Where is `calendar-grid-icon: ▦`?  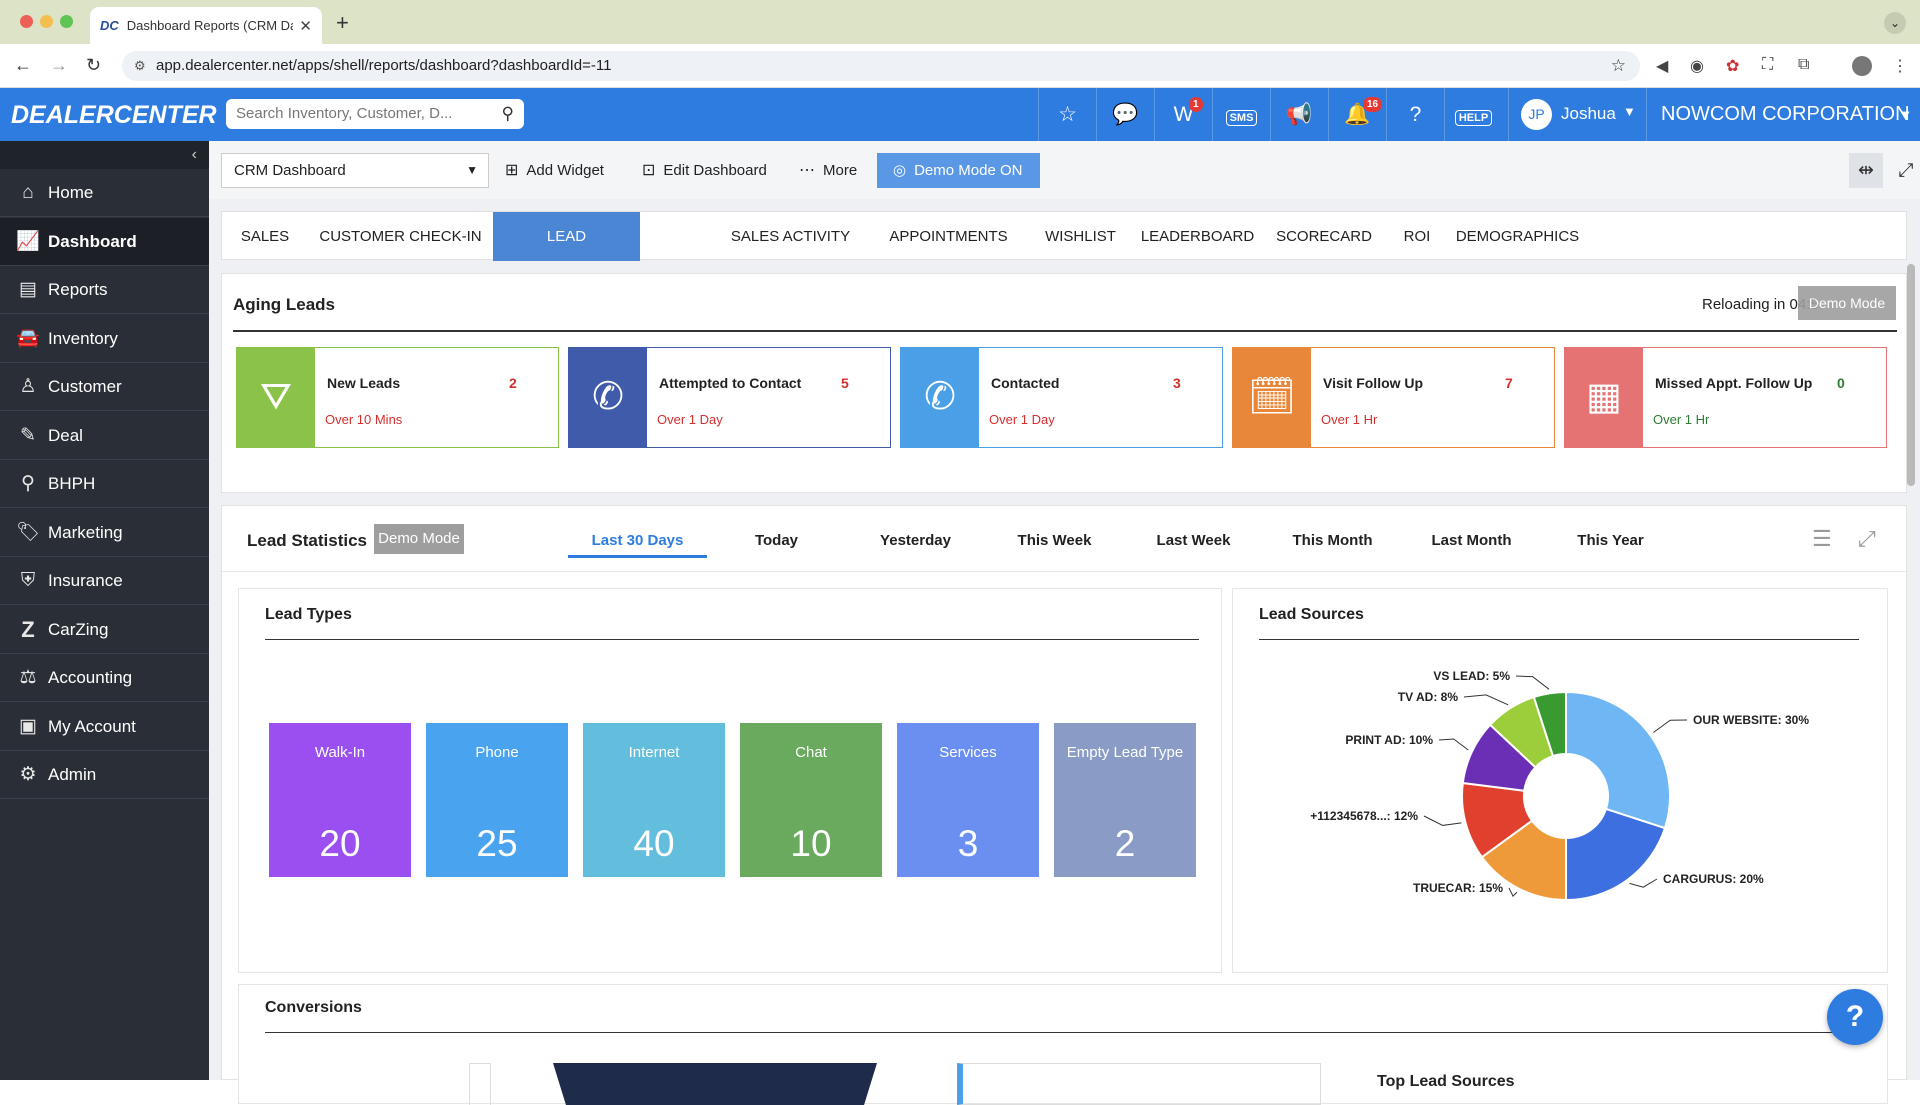 calendar-grid-icon: ▦ is located at coordinates (1604, 397).